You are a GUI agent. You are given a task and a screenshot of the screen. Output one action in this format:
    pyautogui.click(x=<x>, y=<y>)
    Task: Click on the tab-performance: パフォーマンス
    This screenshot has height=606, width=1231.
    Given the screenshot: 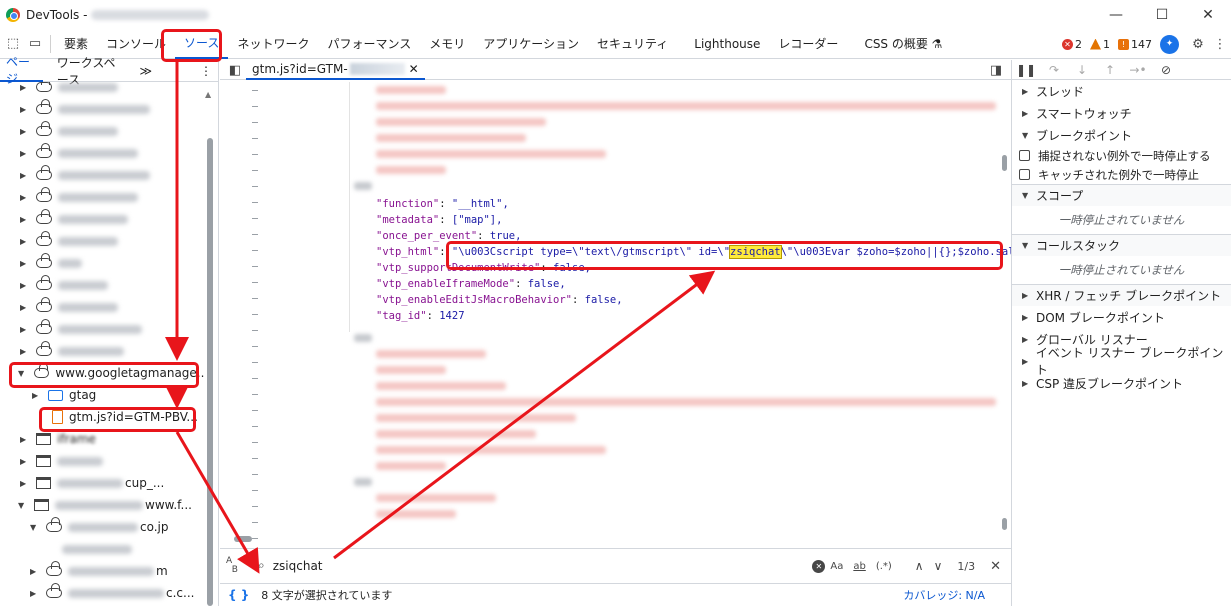 What is the action you would take?
    pyautogui.click(x=369, y=44)
    